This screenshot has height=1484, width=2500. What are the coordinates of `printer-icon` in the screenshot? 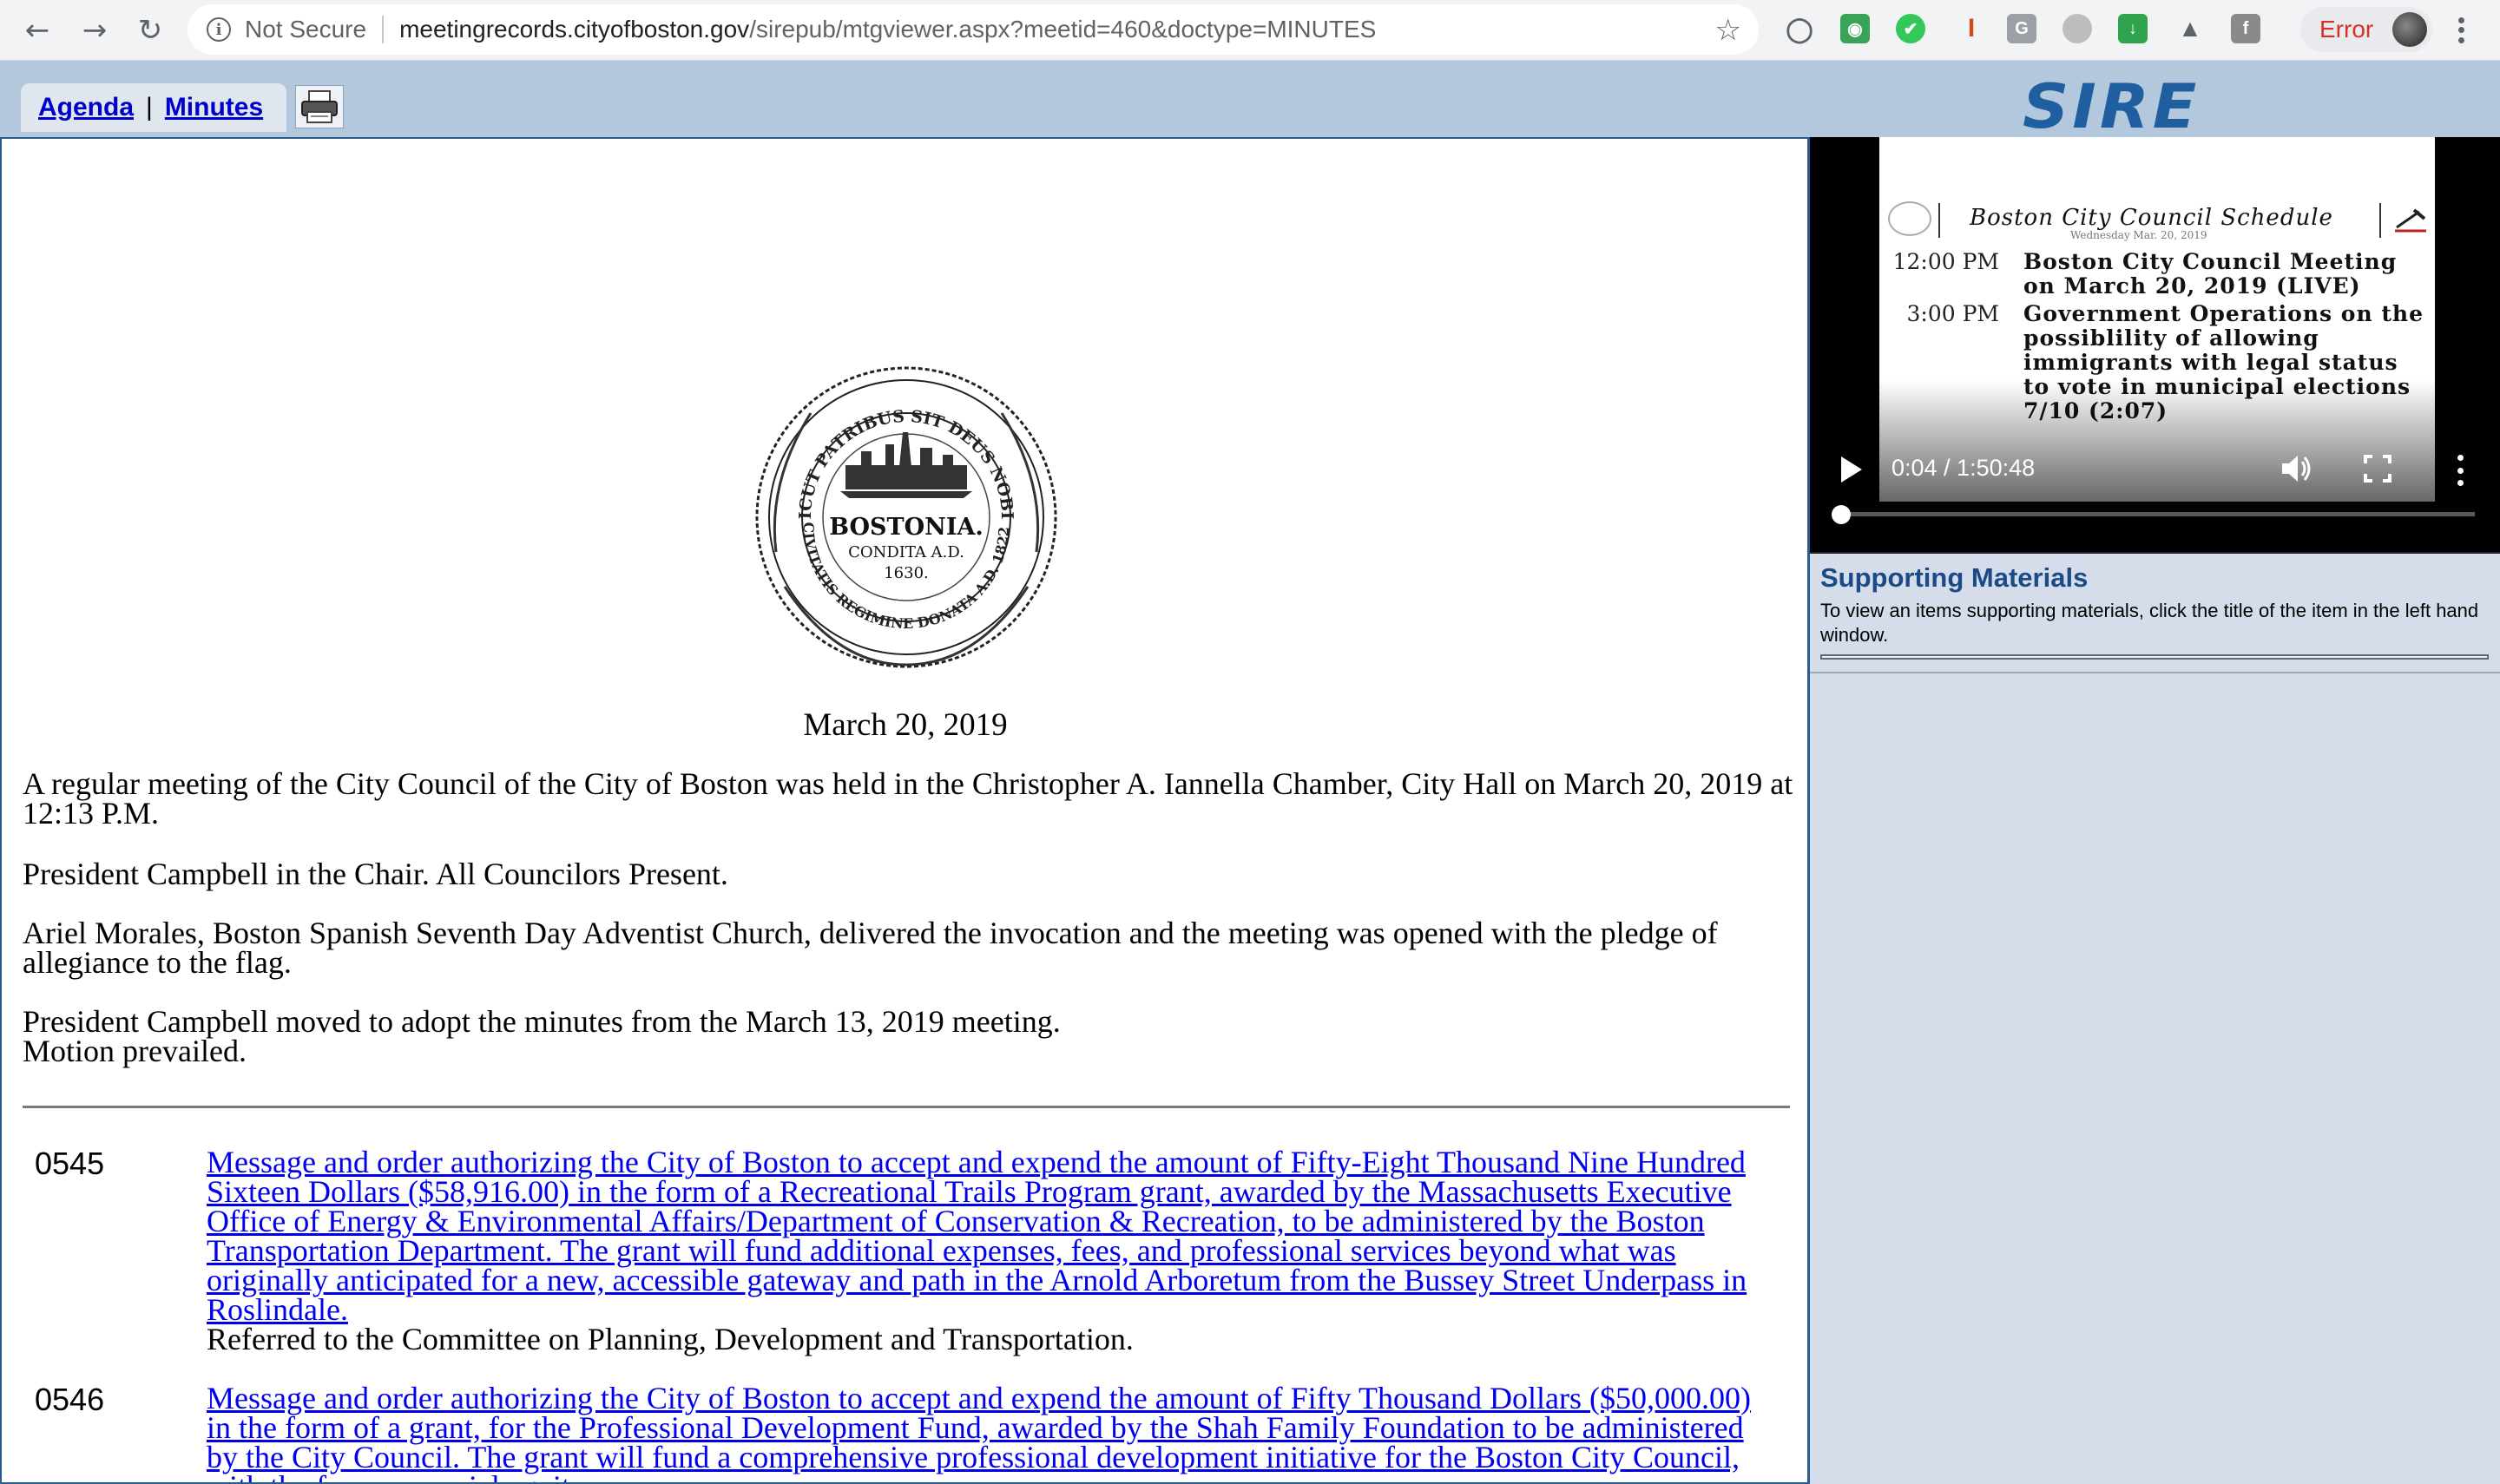 It's located at (319, 107).